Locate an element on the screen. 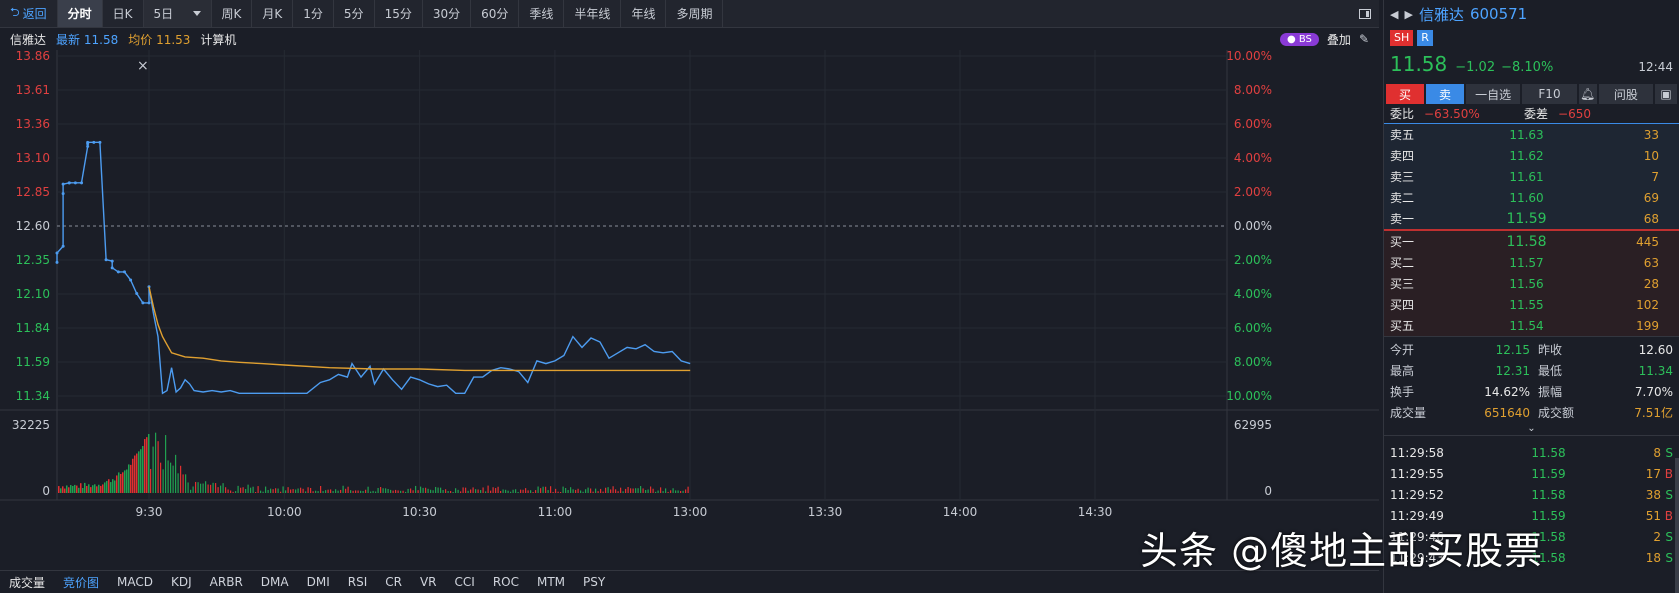  window-icon: ▣ is located at coordinates (1665, 94).